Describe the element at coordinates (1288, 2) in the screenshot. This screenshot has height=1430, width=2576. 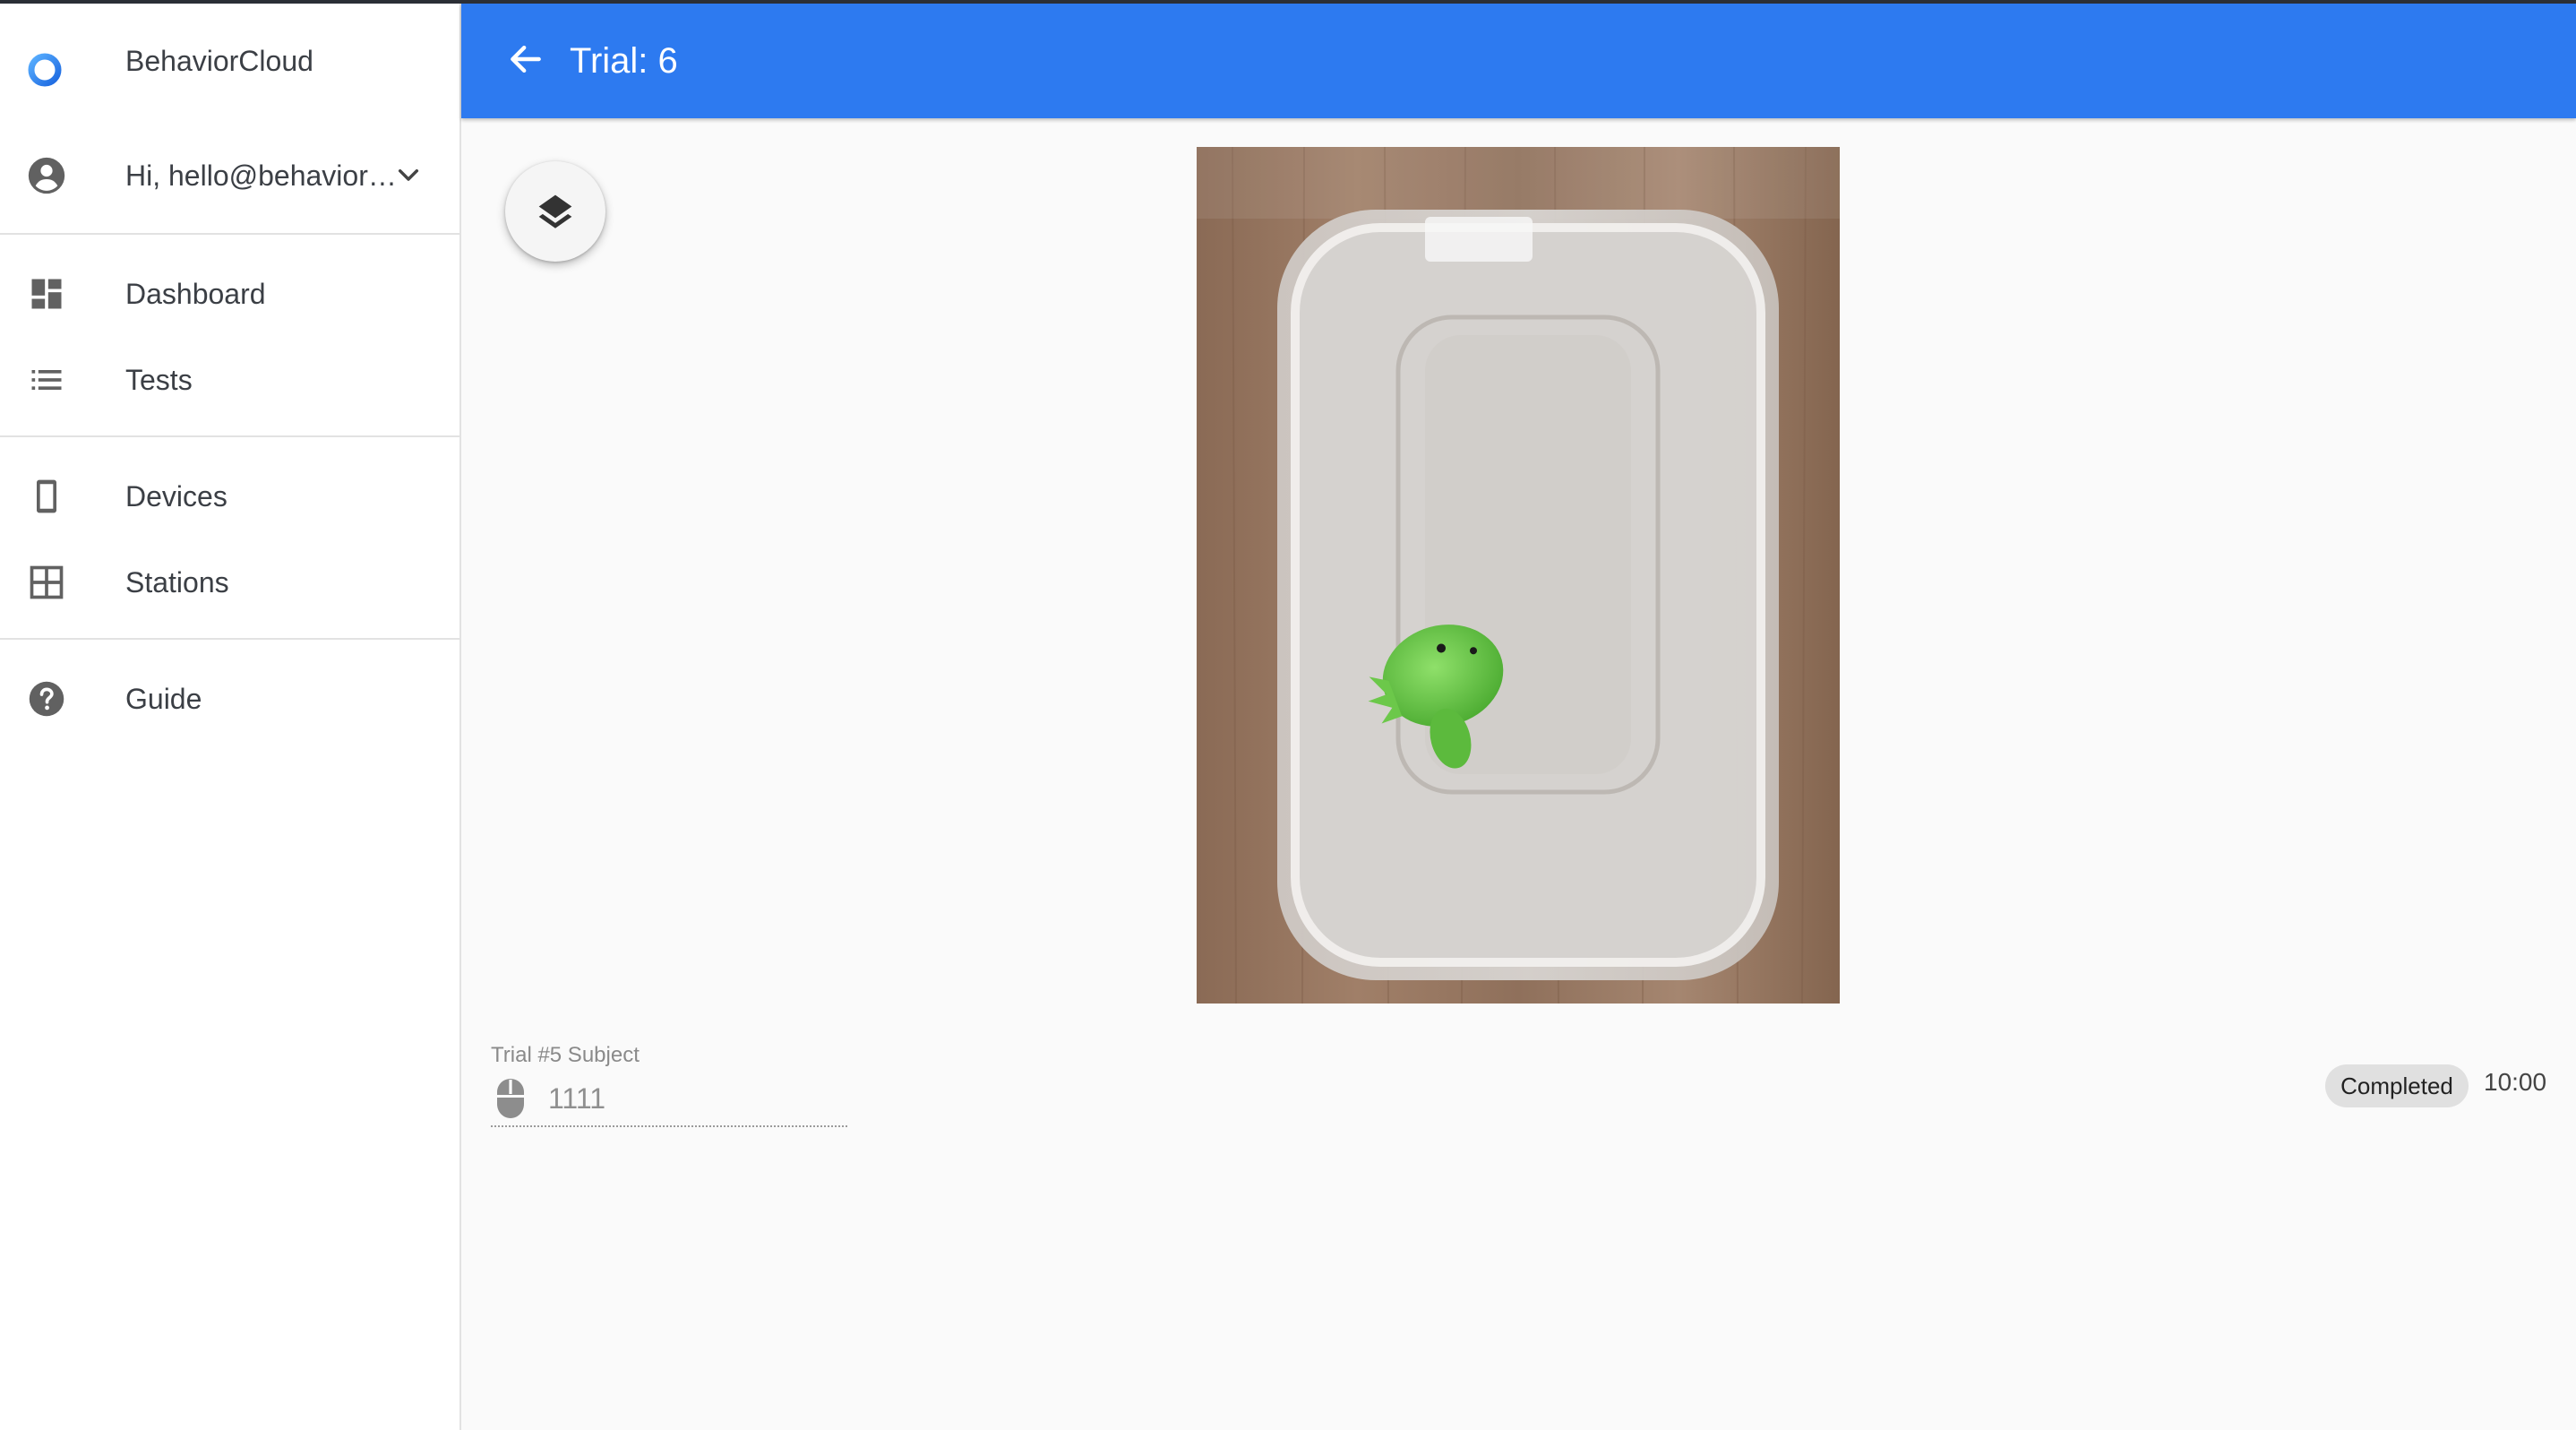
I see `window-top-edge` at that location.